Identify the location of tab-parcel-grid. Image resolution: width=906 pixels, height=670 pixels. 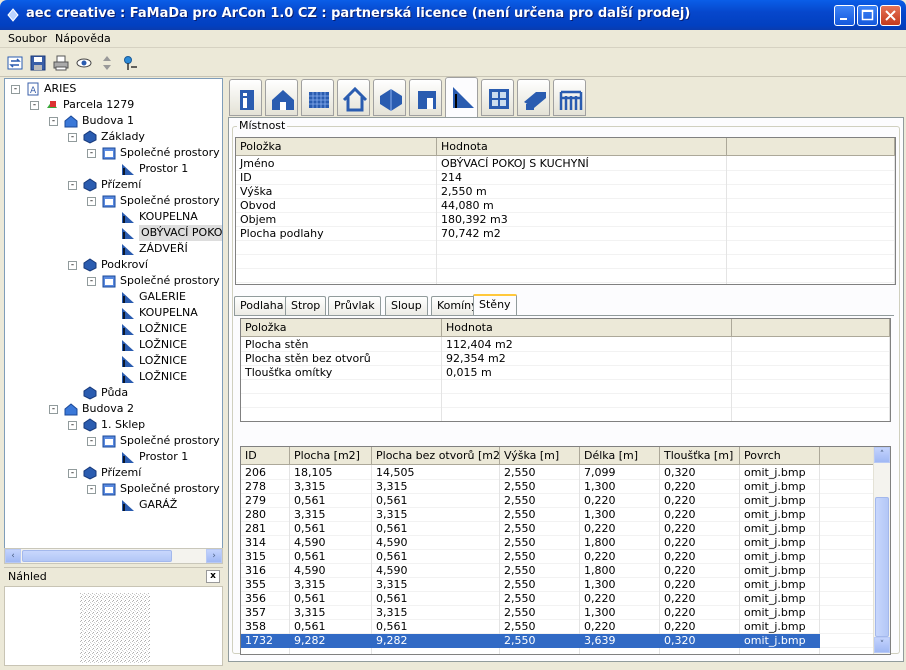
(317, 97).